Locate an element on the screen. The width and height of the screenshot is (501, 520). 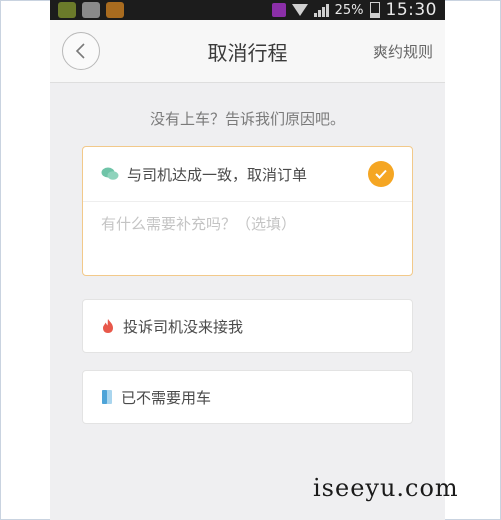
door-icon is located at coordinates (107, 397).